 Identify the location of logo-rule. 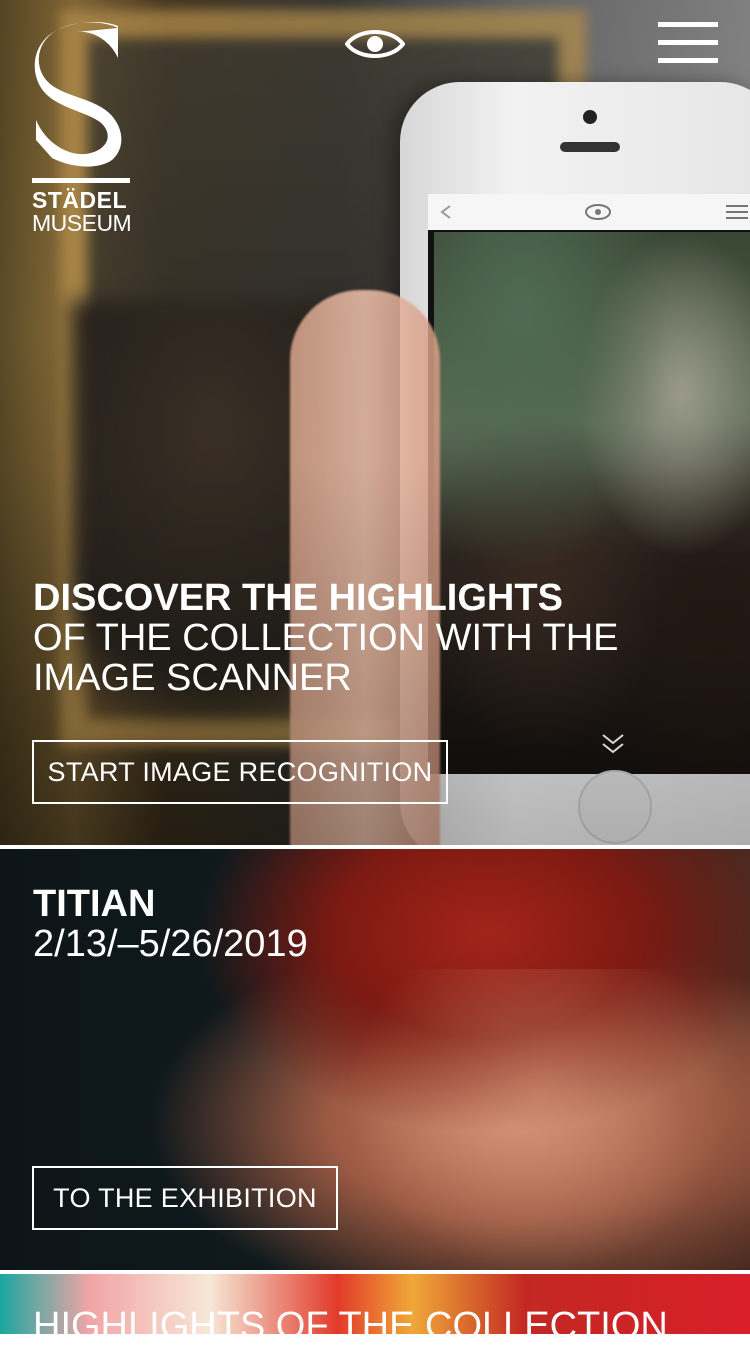
(81, 180).